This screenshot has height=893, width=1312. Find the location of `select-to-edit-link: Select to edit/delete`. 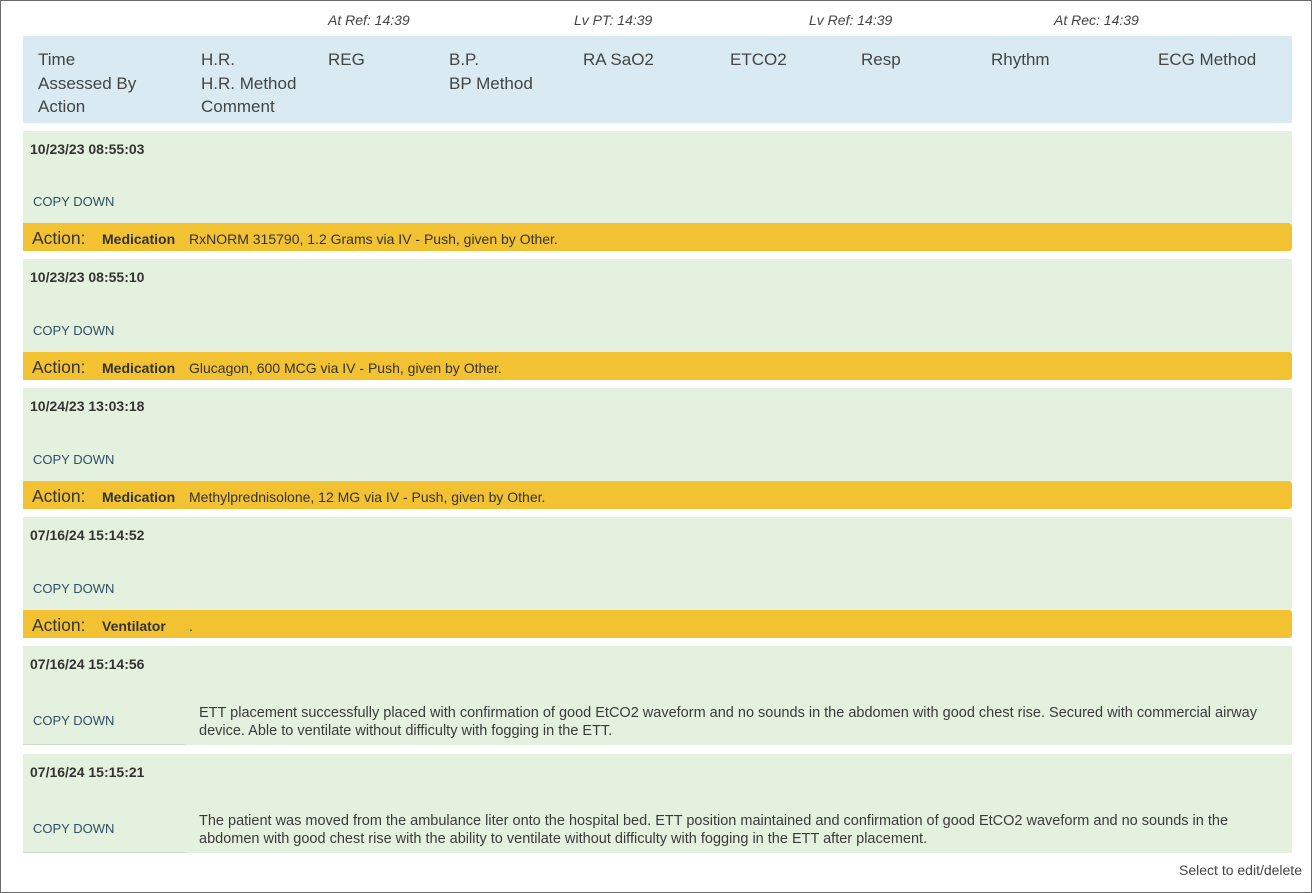

select-to-edit-link: Select to edit/delete is located at coordinates (1240, 870).